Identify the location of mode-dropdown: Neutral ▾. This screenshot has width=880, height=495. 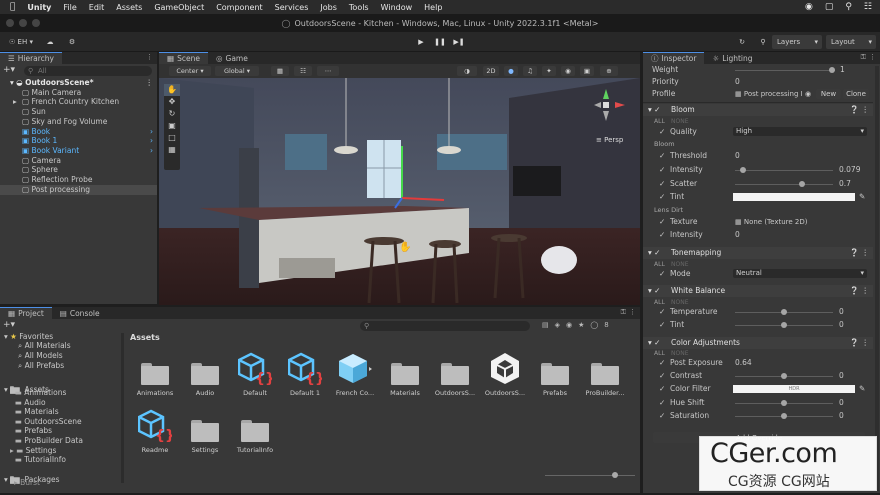
(800, 273).